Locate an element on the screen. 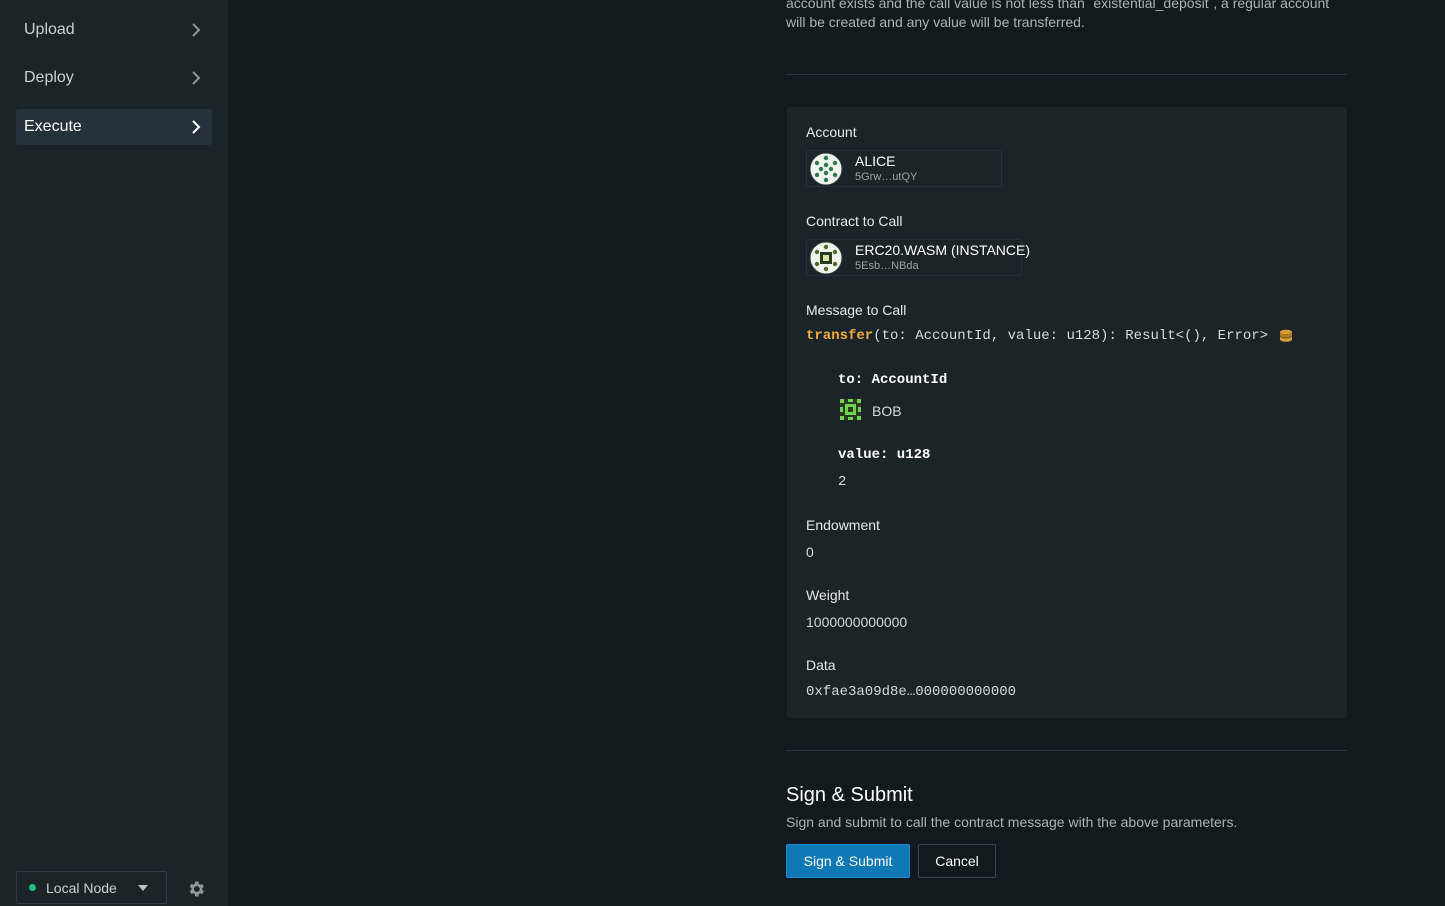 This screenshot has height=906, width=1445. data-value: 0xfae3a09d8e…000000000000 is located at coordinates (911, 692).